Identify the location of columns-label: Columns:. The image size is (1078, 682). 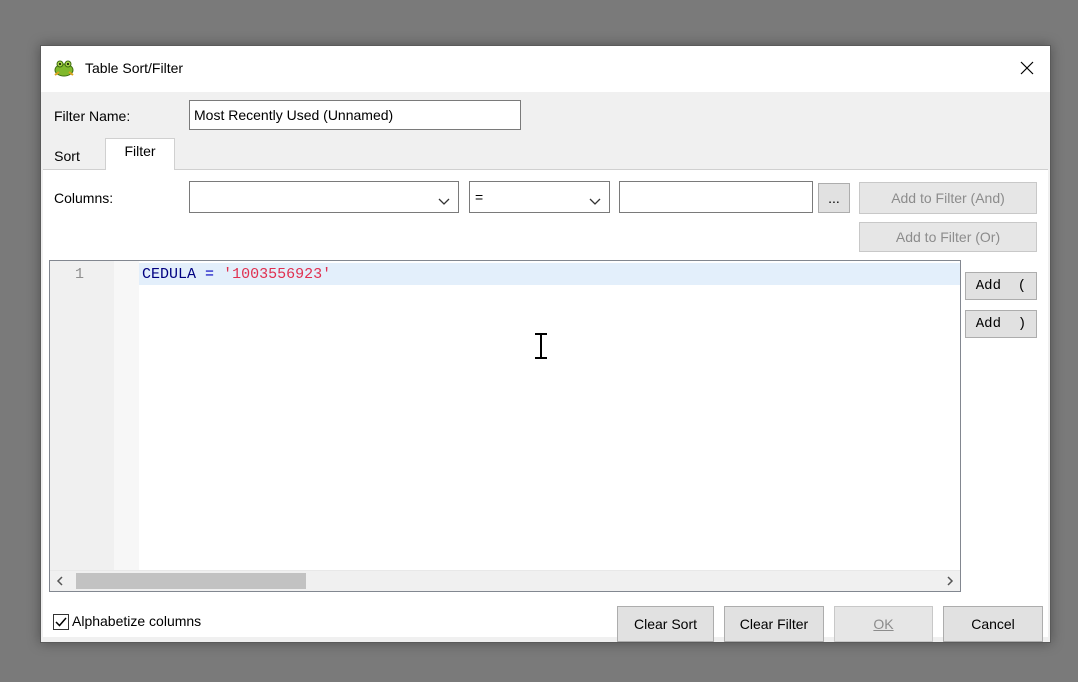
(84, 198).